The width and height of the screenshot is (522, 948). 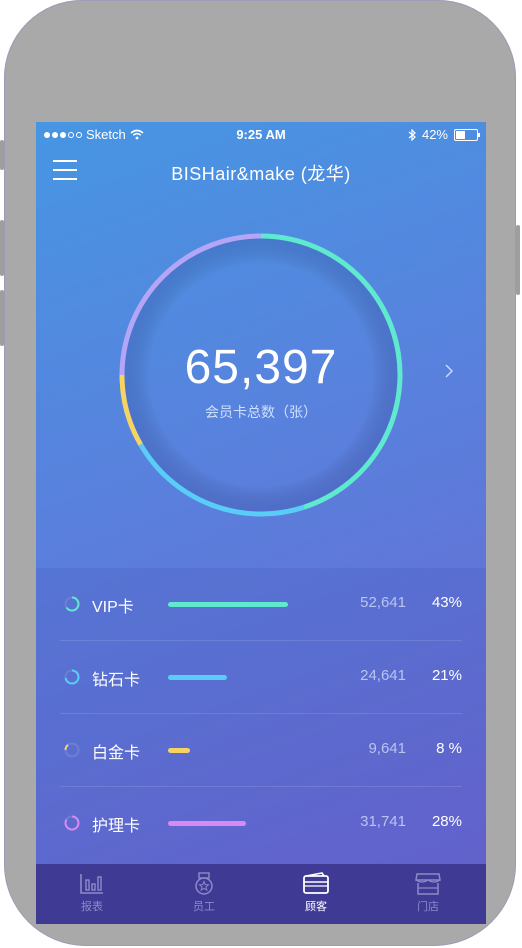 I want to click on total-members-value: 65,397, so click(x=261, y=367).